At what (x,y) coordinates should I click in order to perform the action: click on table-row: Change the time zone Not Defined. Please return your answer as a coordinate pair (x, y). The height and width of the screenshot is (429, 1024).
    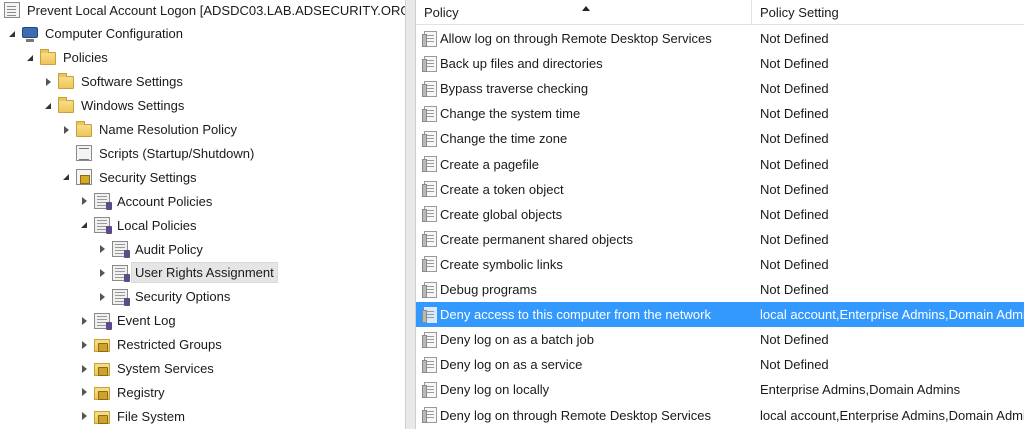
    Looking at the image, I should click on (720, 138).